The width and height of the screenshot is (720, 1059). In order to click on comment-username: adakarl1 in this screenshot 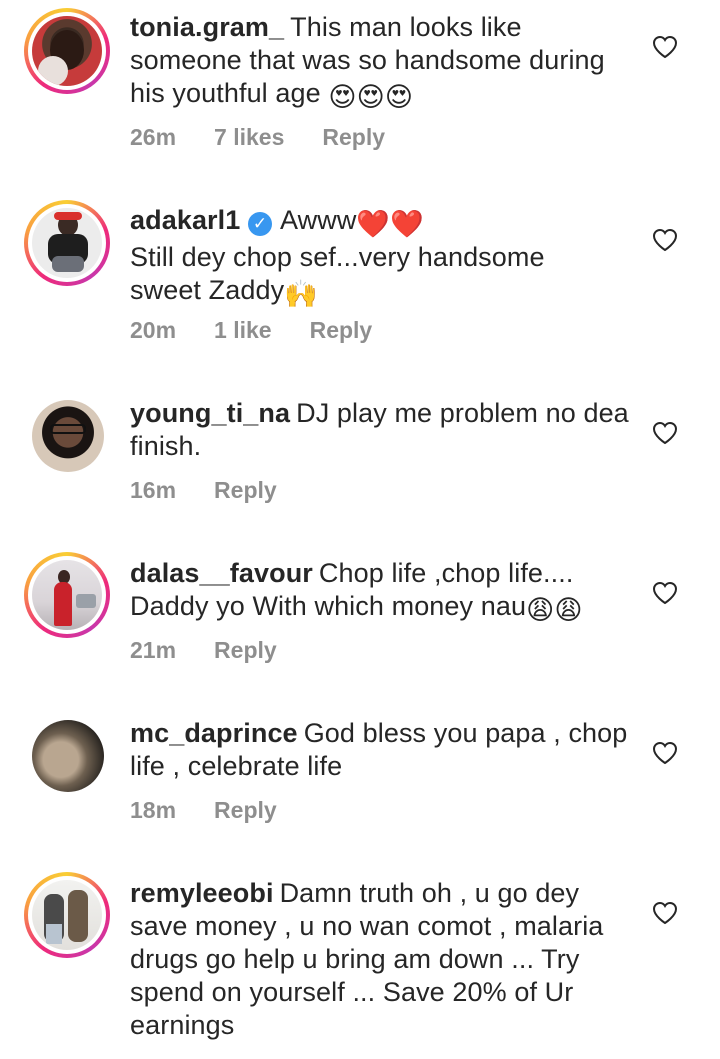, I will do `click(185, 220)`.